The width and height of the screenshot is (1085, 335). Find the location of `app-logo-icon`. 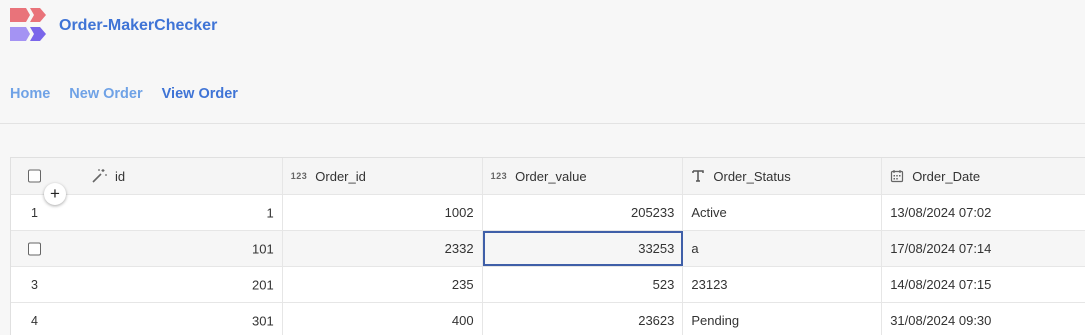

app-logo-icon is located at coordinates (28, 24).